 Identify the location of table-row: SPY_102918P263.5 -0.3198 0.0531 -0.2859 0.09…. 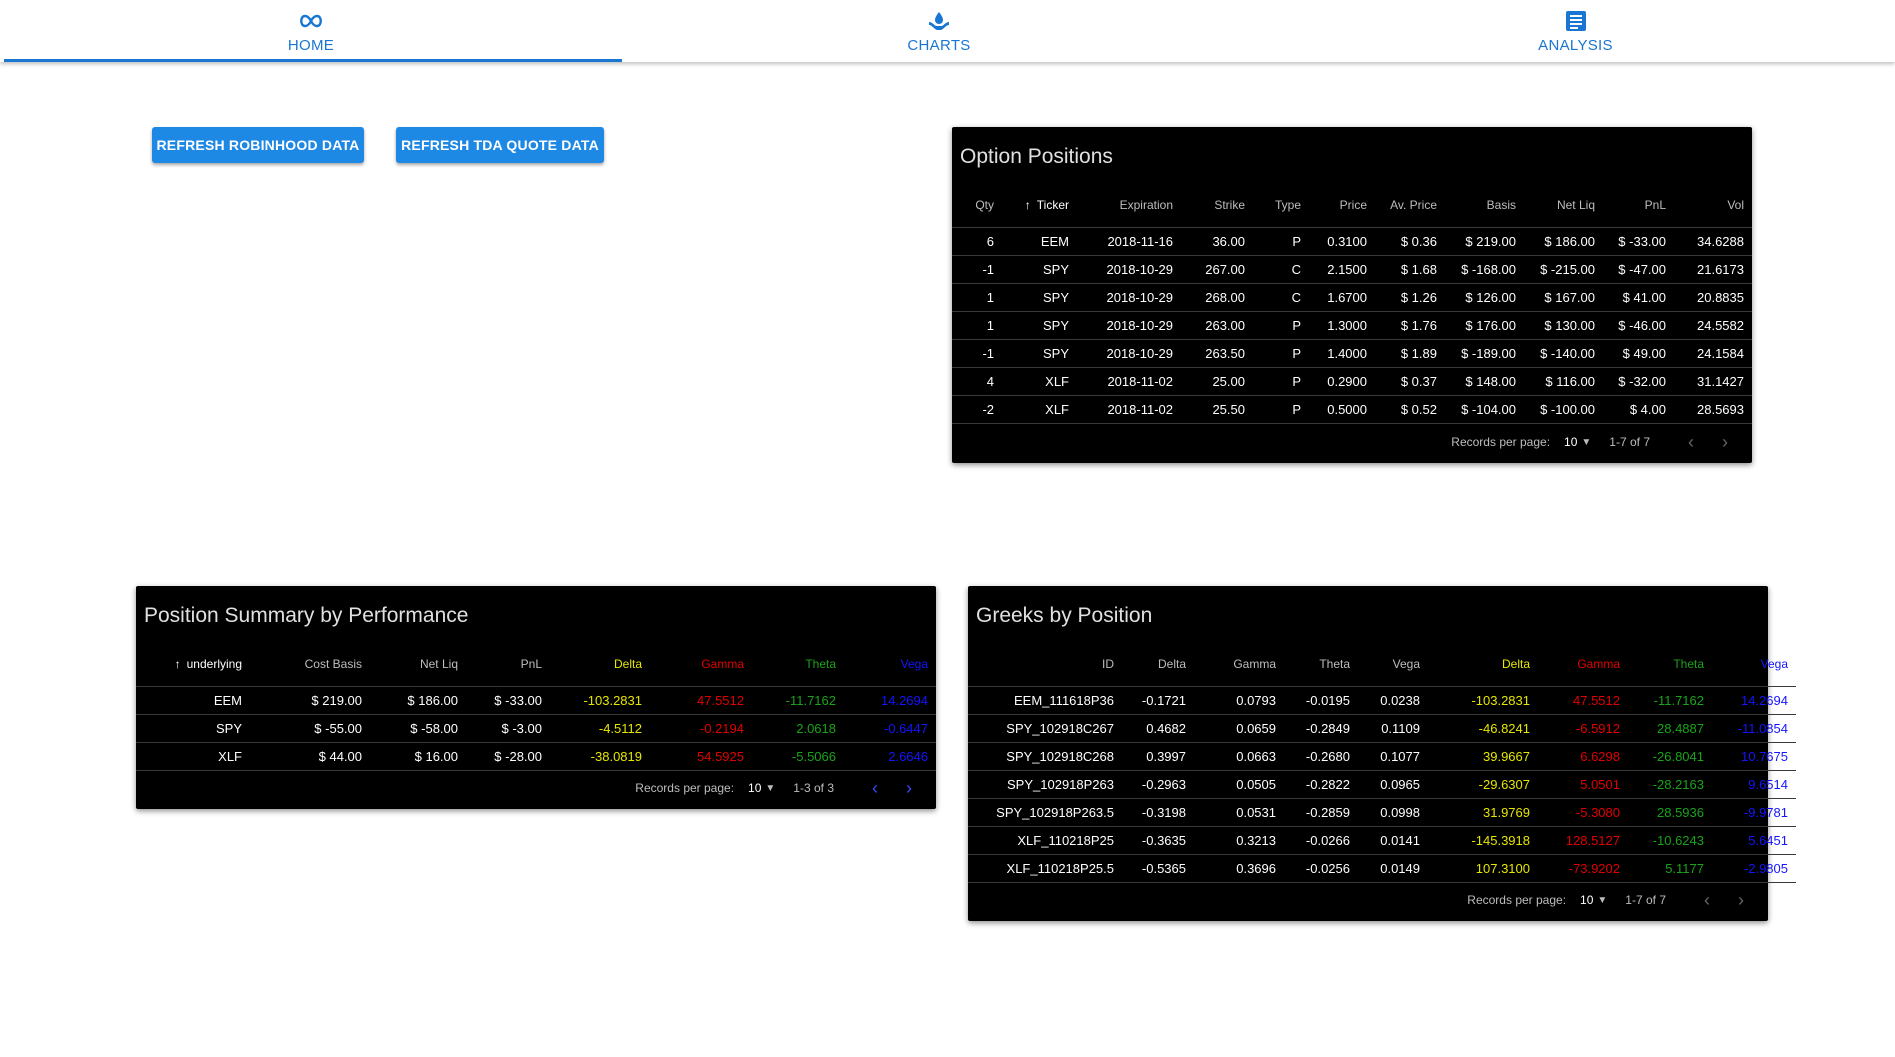
(1382, 812).